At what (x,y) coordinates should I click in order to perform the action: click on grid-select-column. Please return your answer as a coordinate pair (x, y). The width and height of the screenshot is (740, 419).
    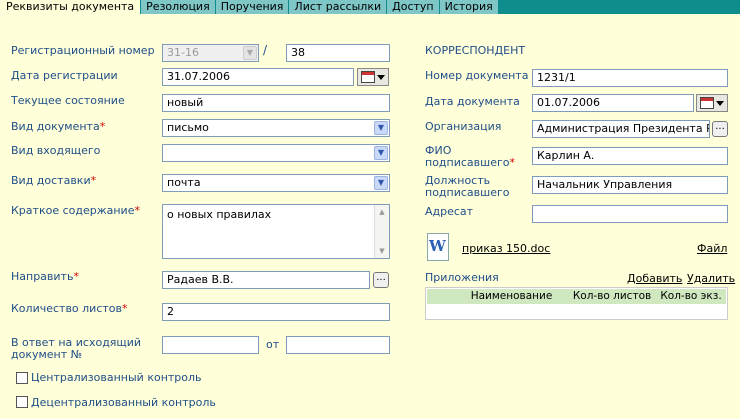
    Looking at the image, I should click on (441, 296).